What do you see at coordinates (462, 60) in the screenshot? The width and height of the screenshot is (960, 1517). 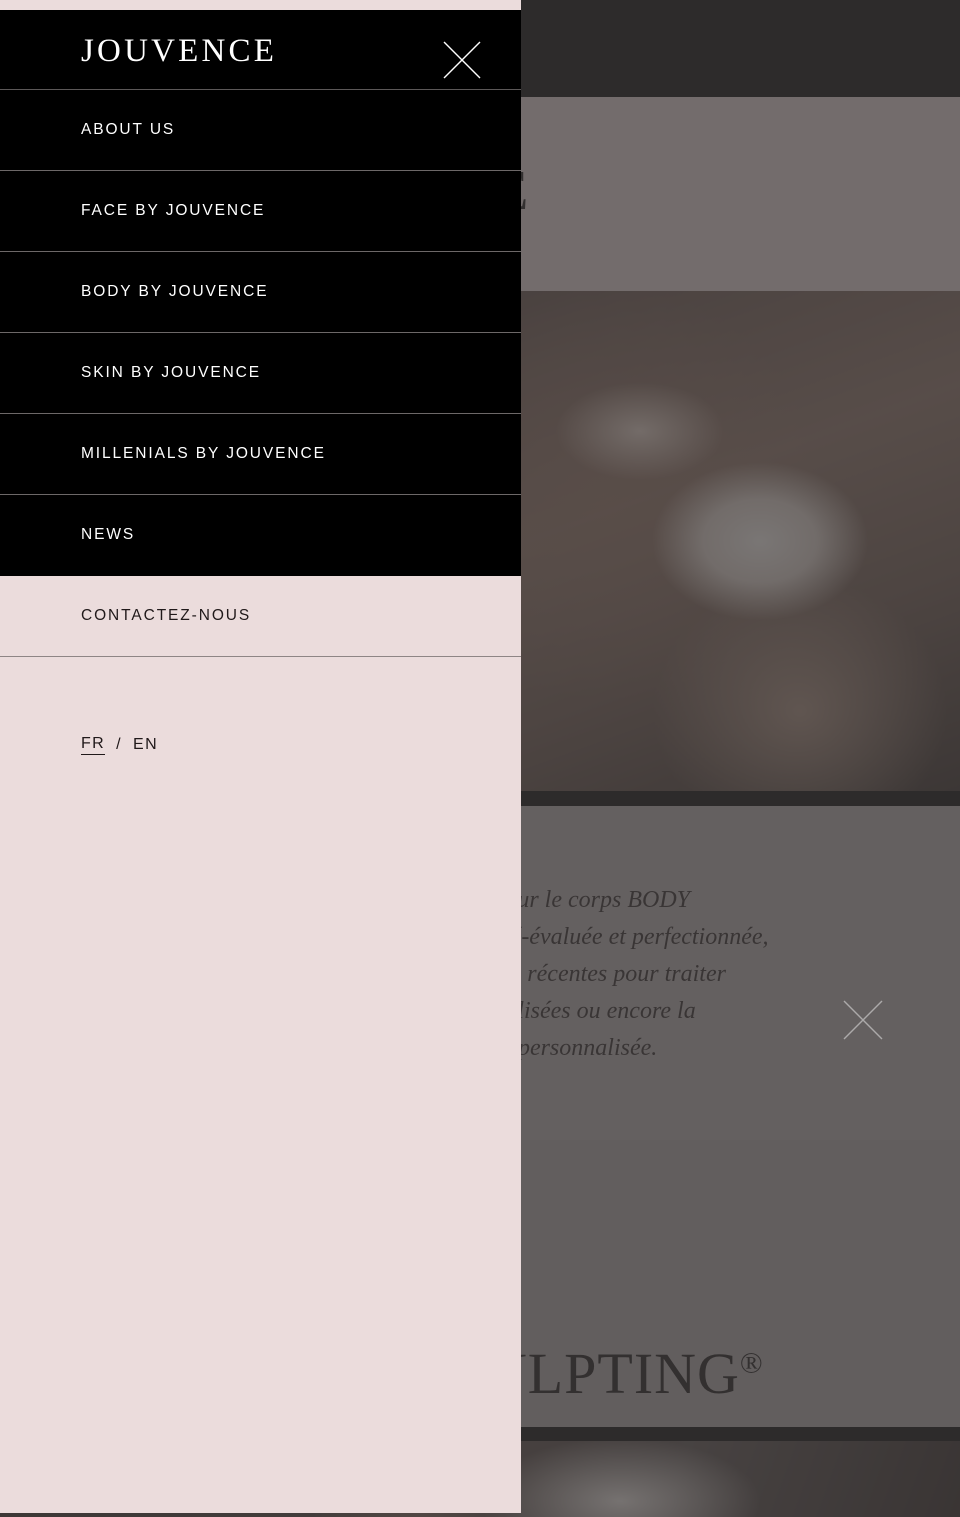 I see `close-icon` at bounding box center [462, 60].